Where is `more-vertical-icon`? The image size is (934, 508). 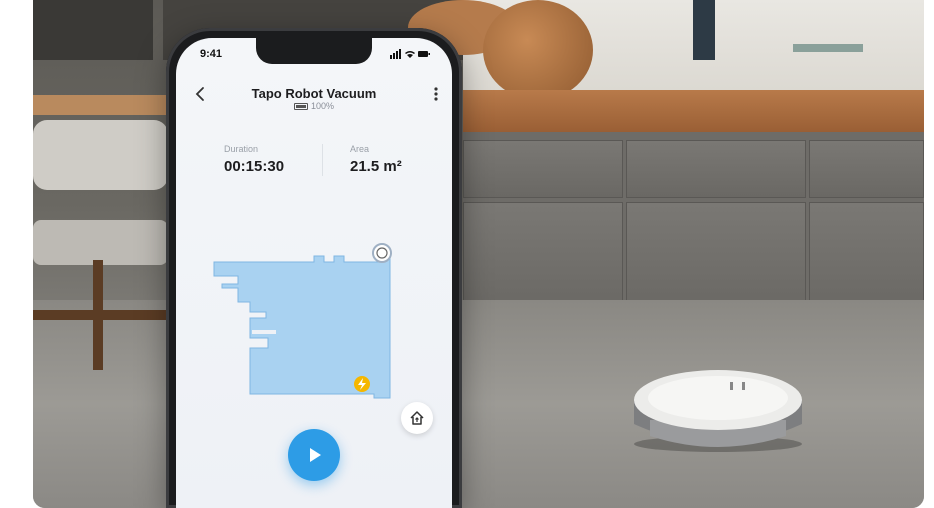
more-vertical-icon is located at coordinates (436, 94).